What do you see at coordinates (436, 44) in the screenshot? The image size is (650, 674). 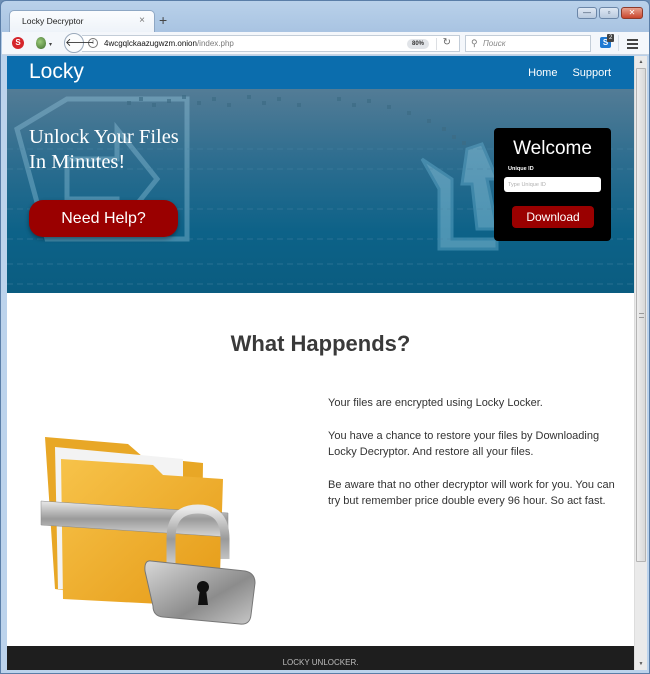 I see `url-divider` at bounding box center [436, 44].